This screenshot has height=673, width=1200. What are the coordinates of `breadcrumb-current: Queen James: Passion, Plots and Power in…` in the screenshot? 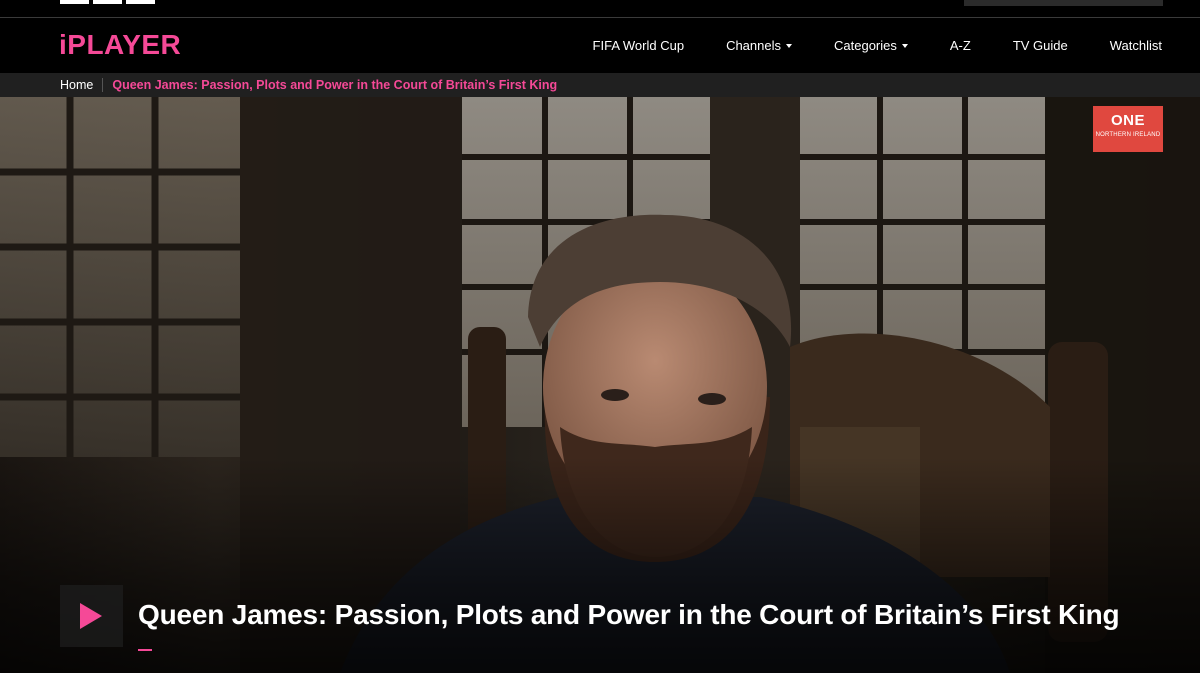 It's located at (335, 85).